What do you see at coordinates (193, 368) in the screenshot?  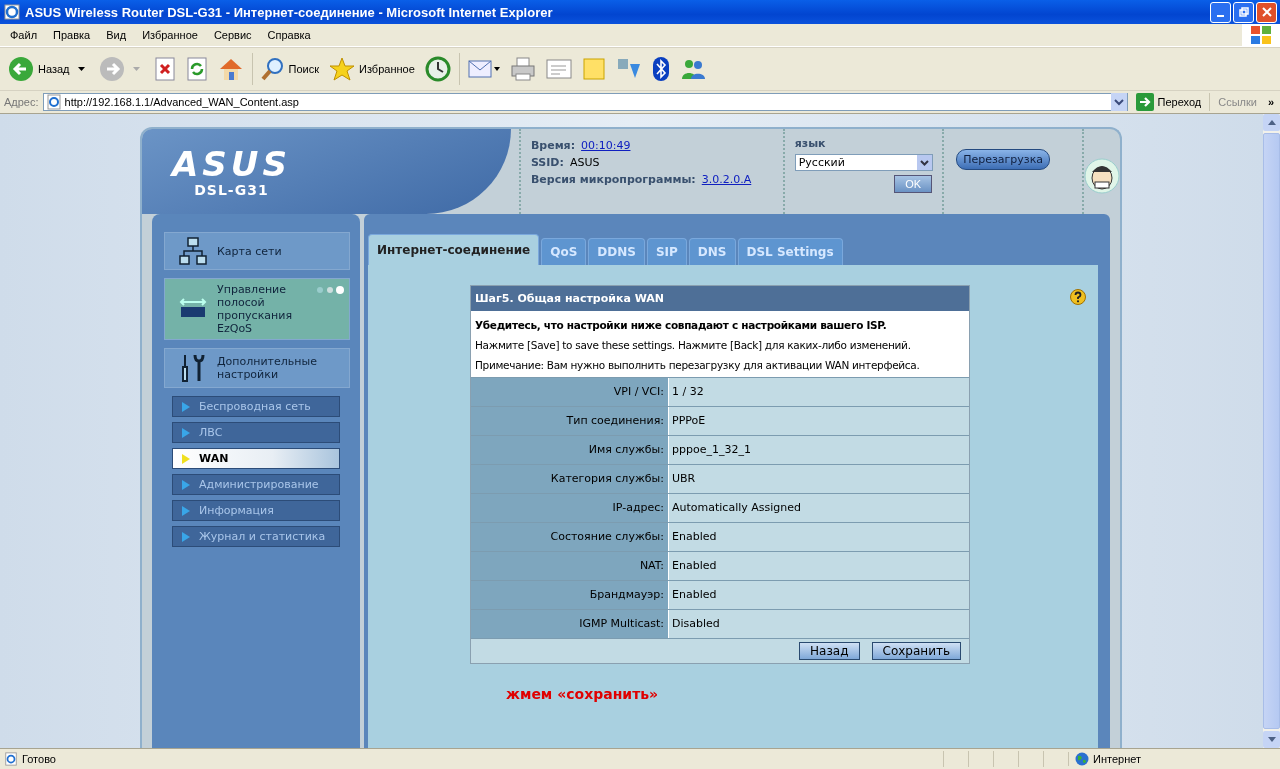 I see `tools-icon` at bounding box center [193, 368].